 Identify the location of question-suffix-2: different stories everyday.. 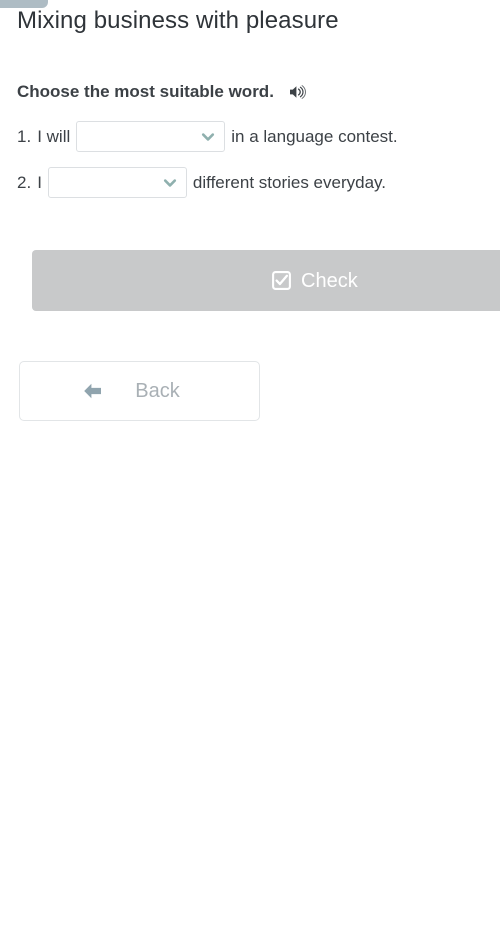
(289, 182).